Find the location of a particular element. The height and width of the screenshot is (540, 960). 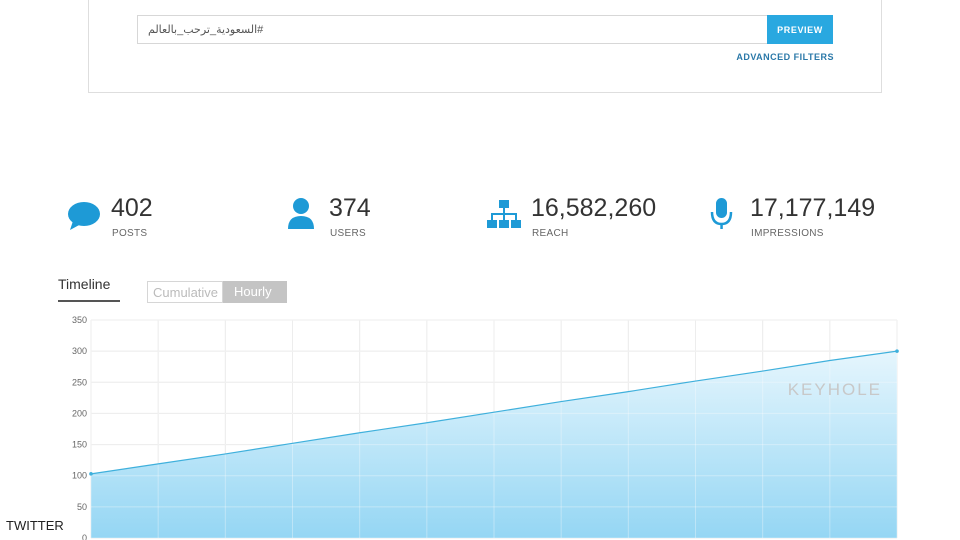

users-value: 374 is located at coordinates (350, 208).